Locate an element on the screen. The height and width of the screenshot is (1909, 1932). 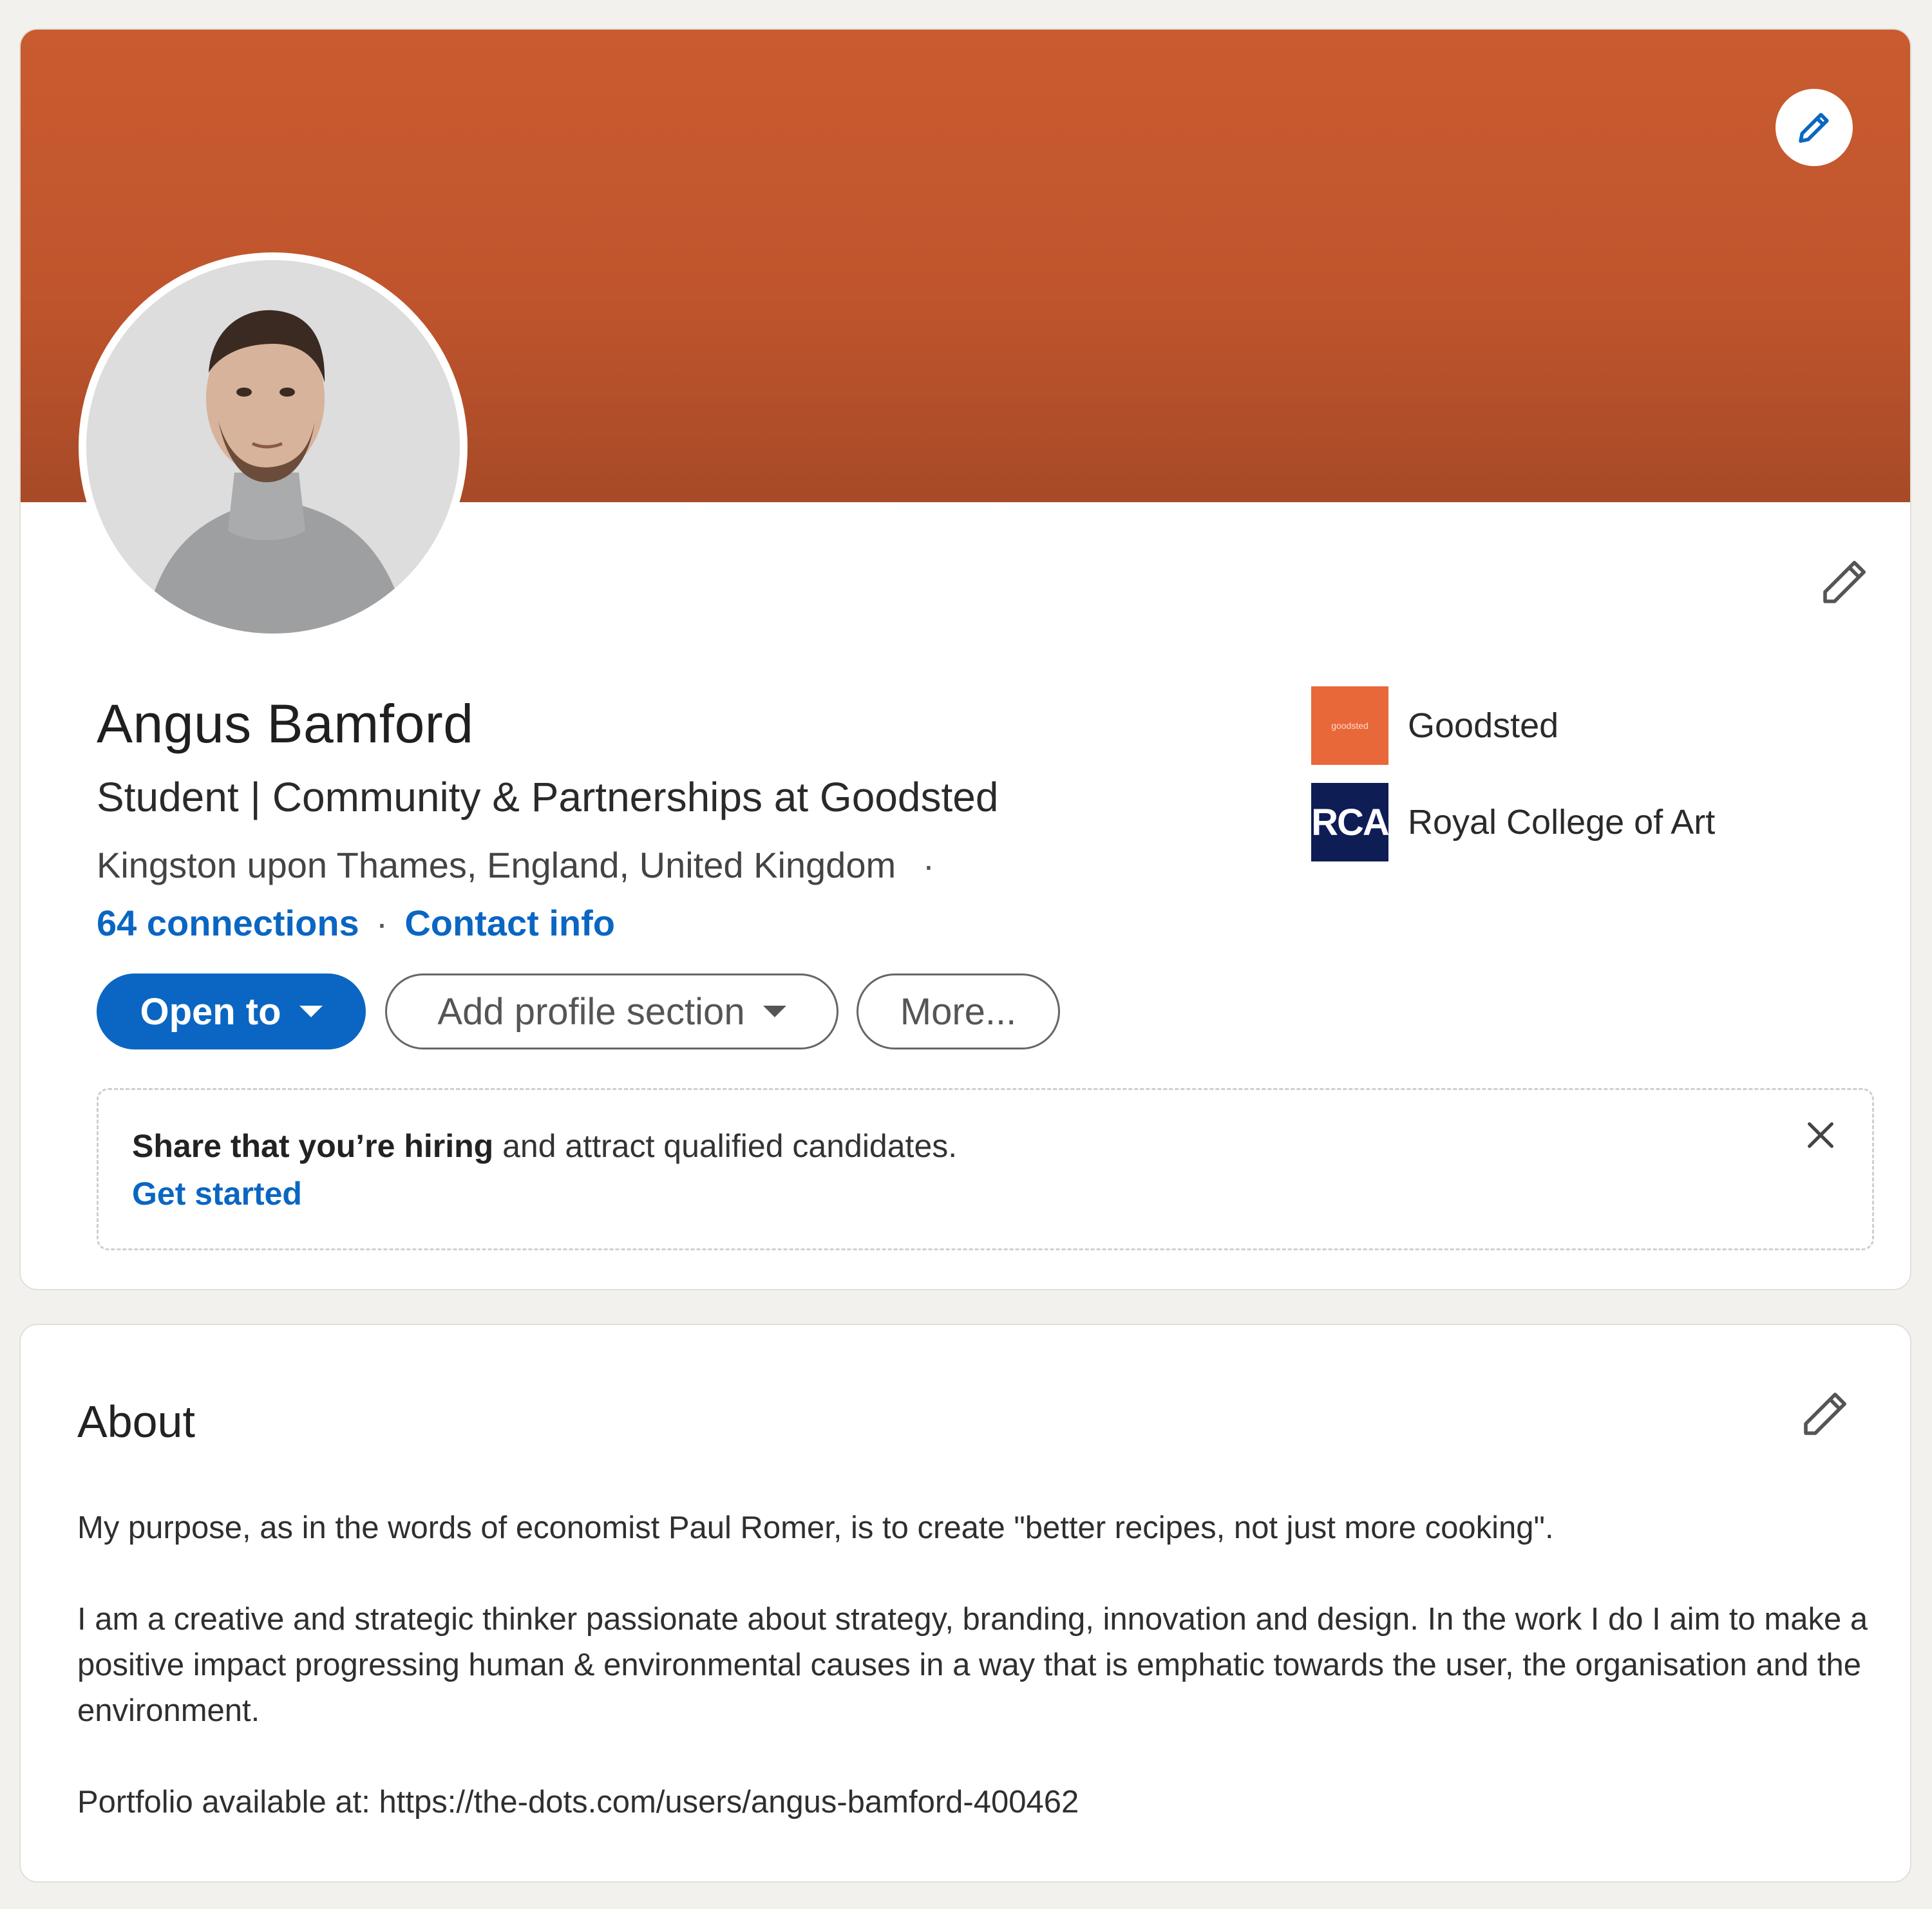
open-to-label: Open to is located at coordinates (210, 1011).